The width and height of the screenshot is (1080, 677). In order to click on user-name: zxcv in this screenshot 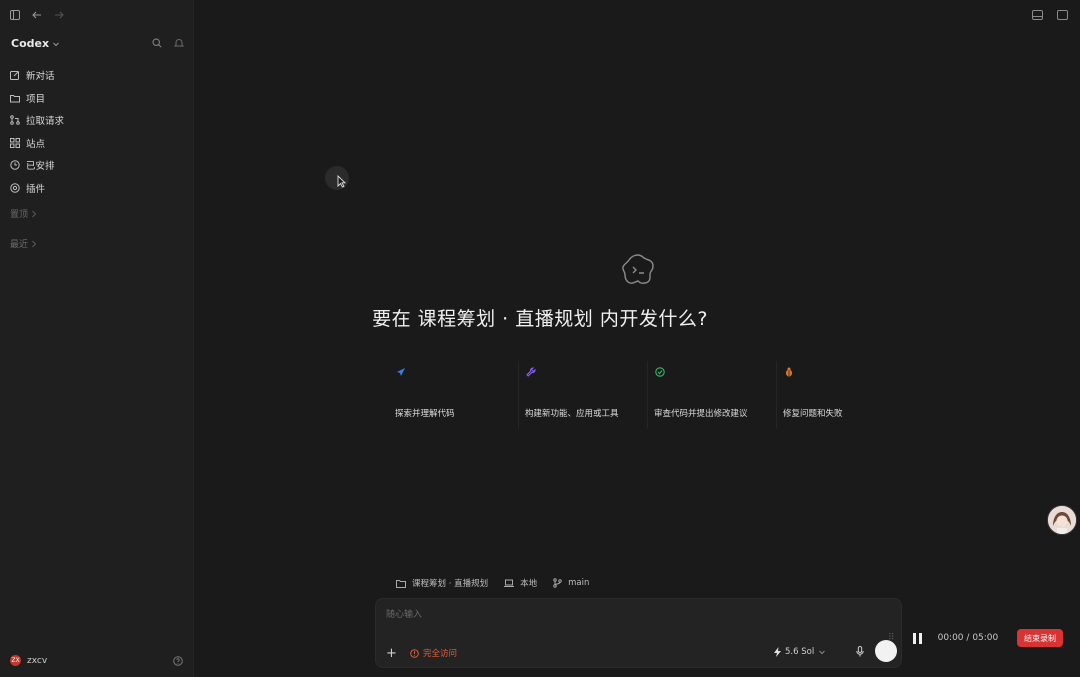, I will do `click(37, 660)`.